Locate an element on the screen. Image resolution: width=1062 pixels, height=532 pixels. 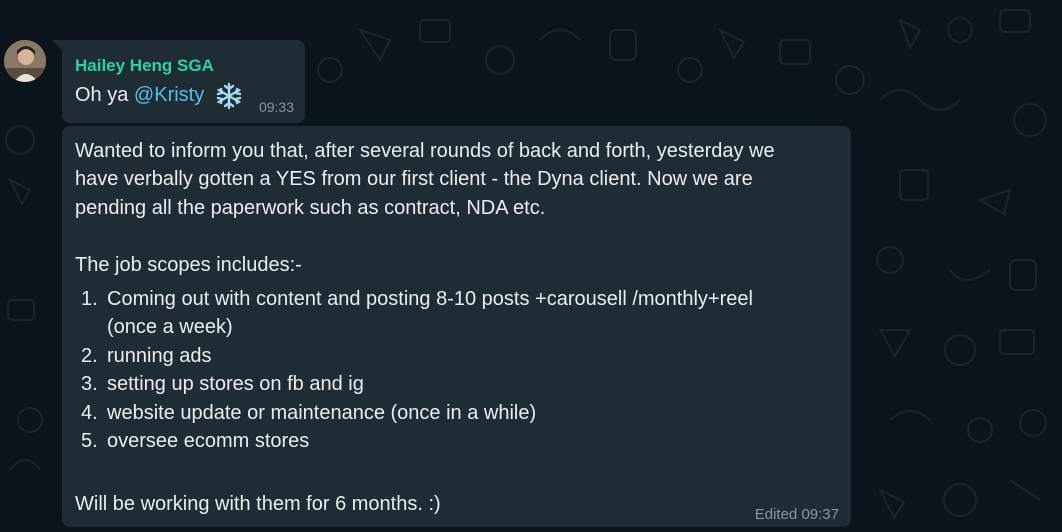
bubble-tail is located at coordinates (57, 45).